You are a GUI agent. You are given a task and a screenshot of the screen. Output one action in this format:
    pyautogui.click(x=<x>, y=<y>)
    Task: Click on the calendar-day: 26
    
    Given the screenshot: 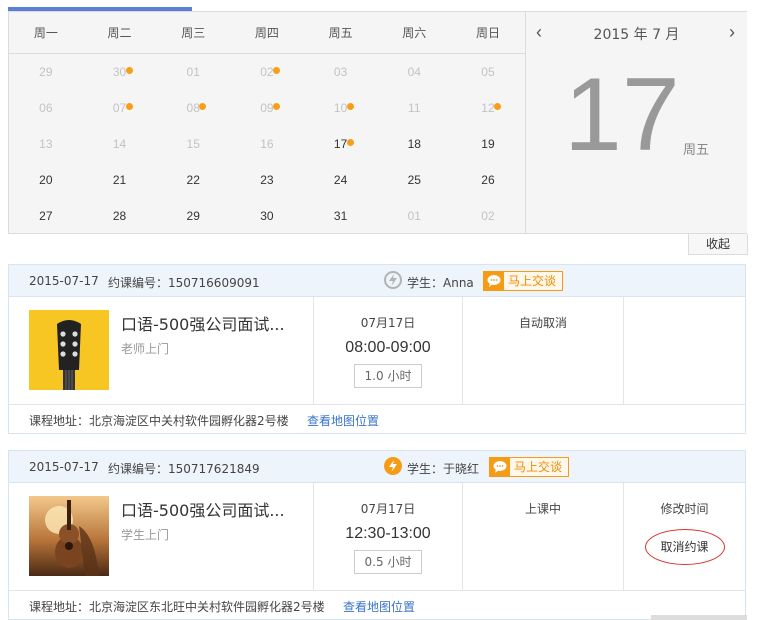 What is the action you would take?
    pyautogui.click(x=488, y=180)
    